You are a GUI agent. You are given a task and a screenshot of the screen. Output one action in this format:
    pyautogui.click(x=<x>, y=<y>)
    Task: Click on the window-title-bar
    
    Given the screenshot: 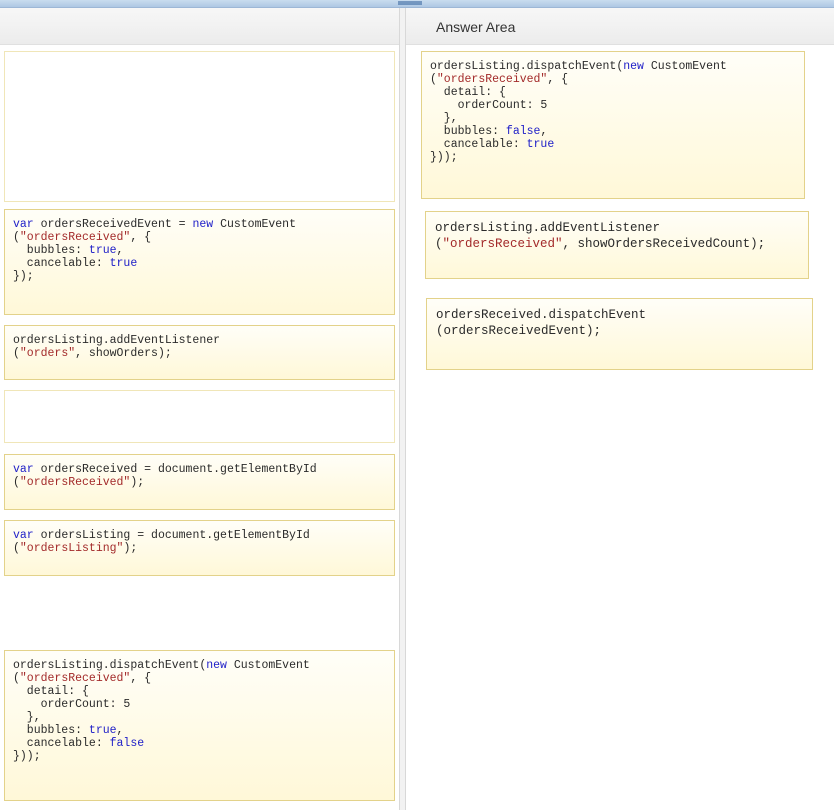 What is the action you would take?
    pyautogui.click(x=417, y=4)
    